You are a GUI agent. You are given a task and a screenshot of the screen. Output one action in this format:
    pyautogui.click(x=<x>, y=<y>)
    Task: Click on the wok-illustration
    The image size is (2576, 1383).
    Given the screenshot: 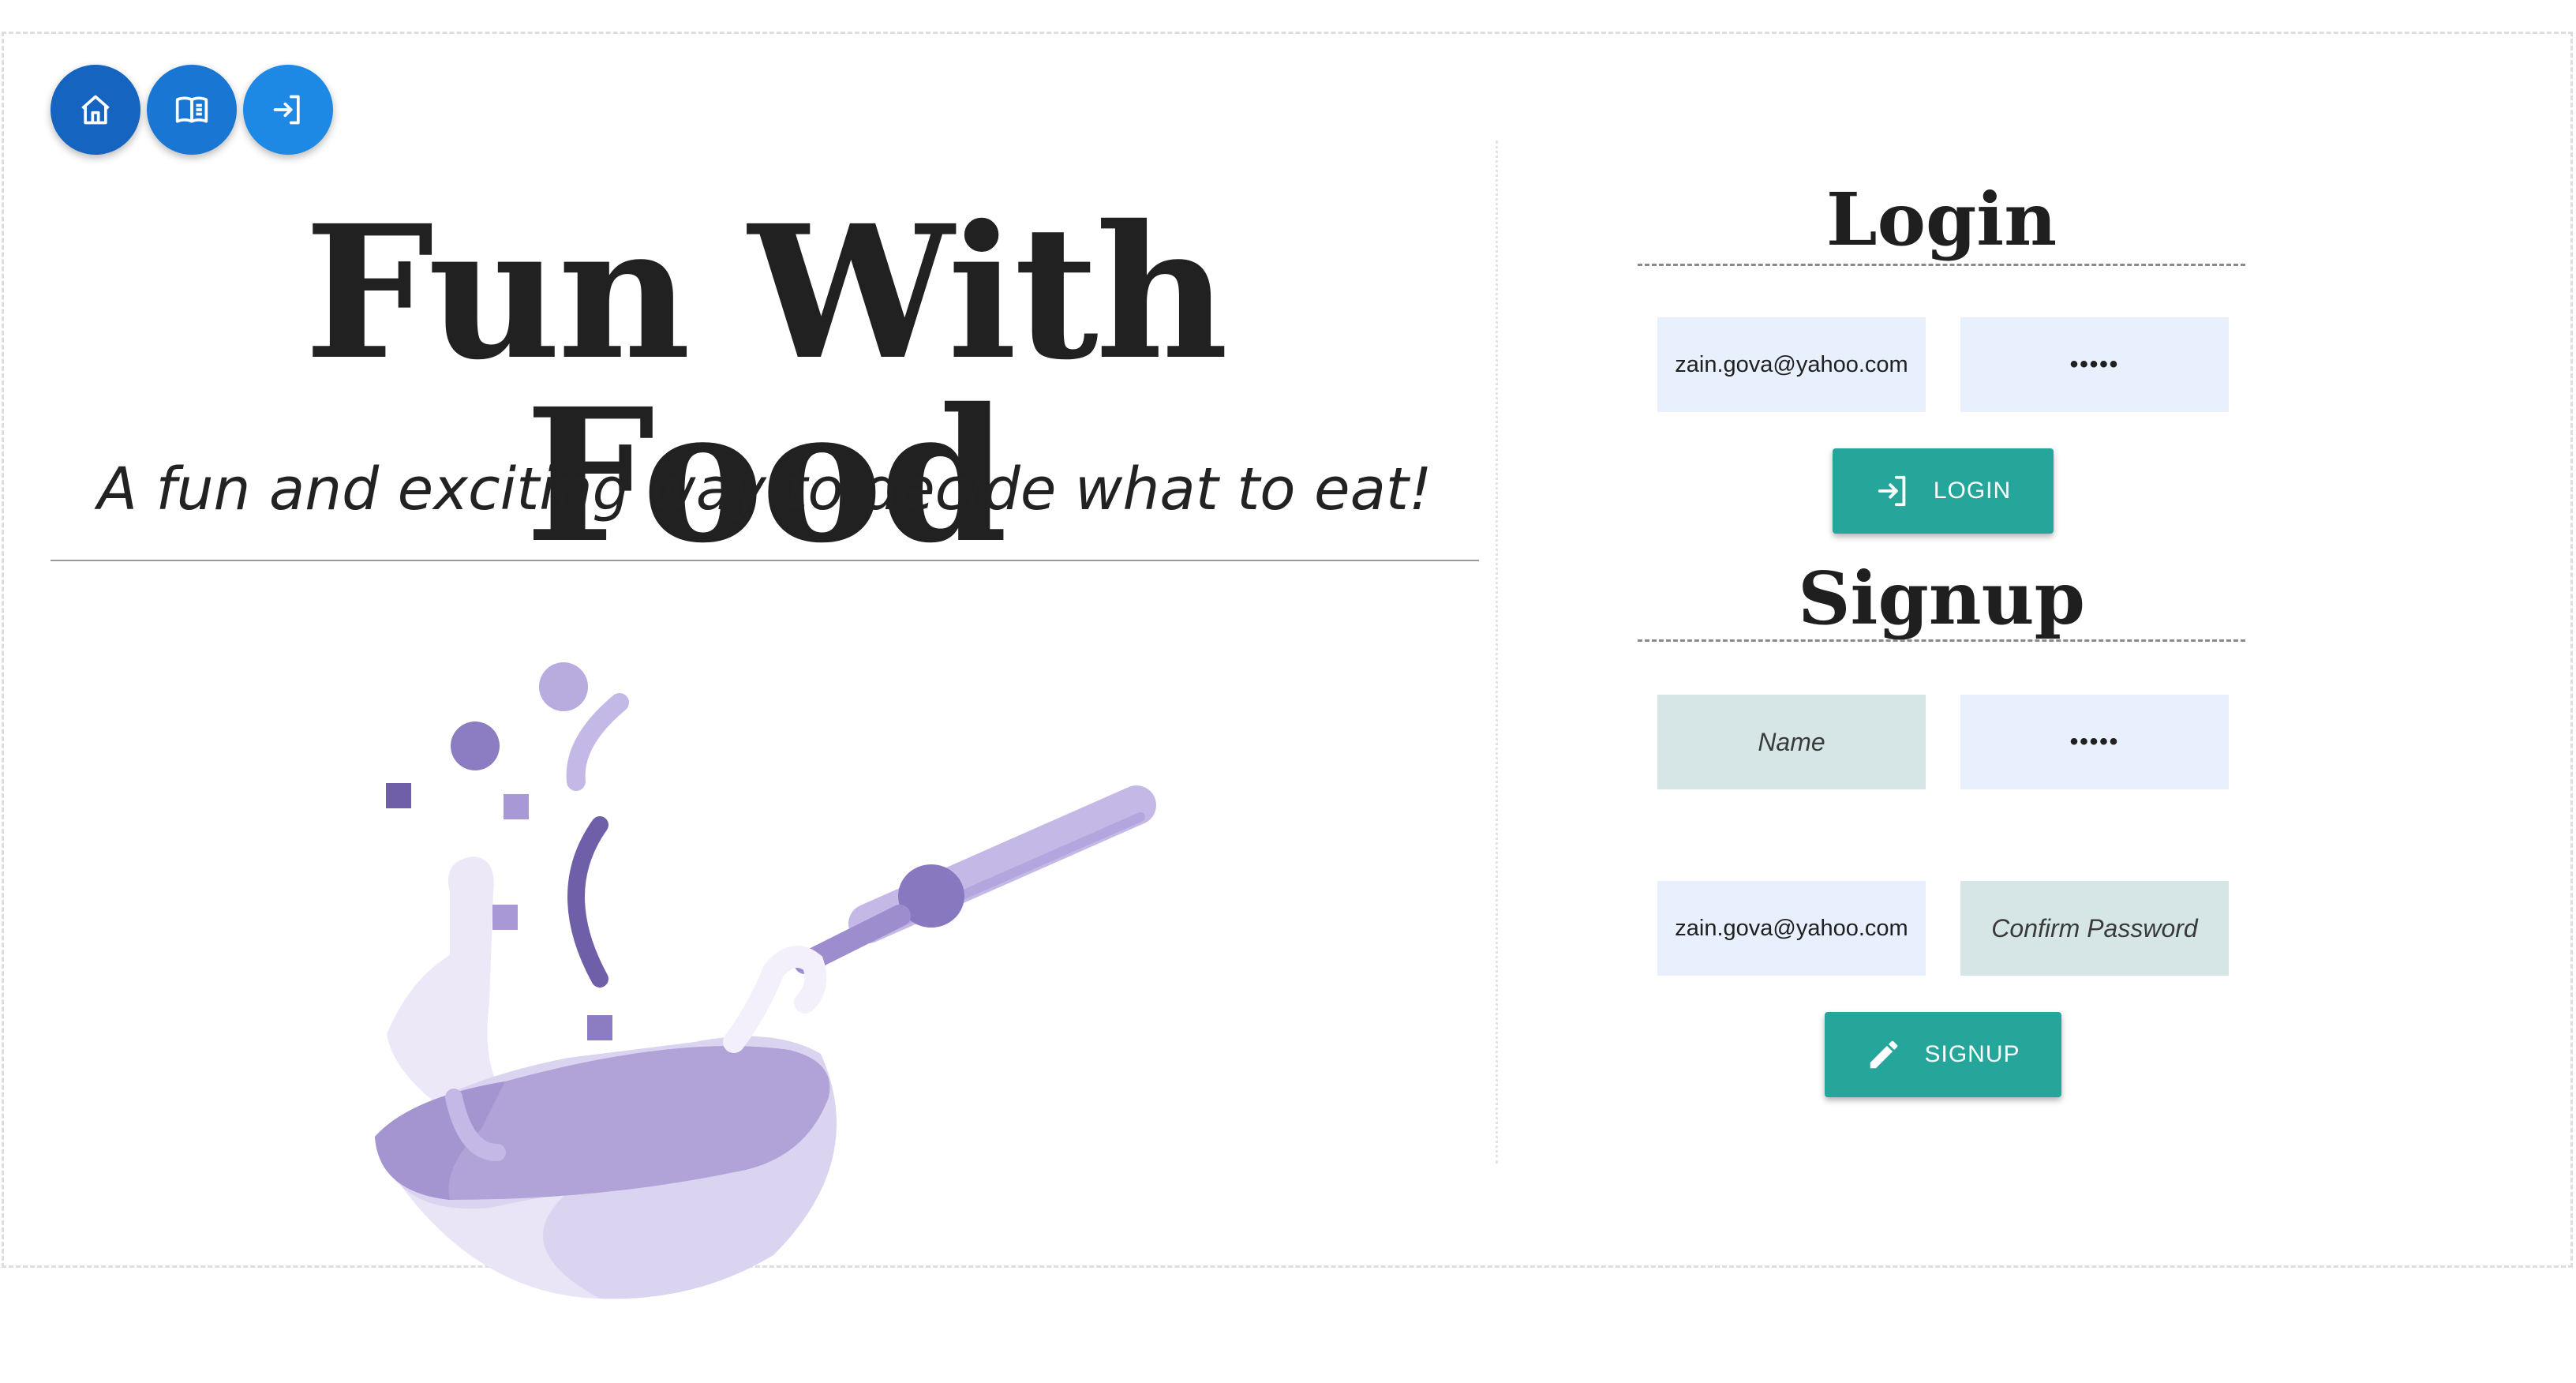 What is the action you would take?
    pyautogui.click(x=765, y=980)
    